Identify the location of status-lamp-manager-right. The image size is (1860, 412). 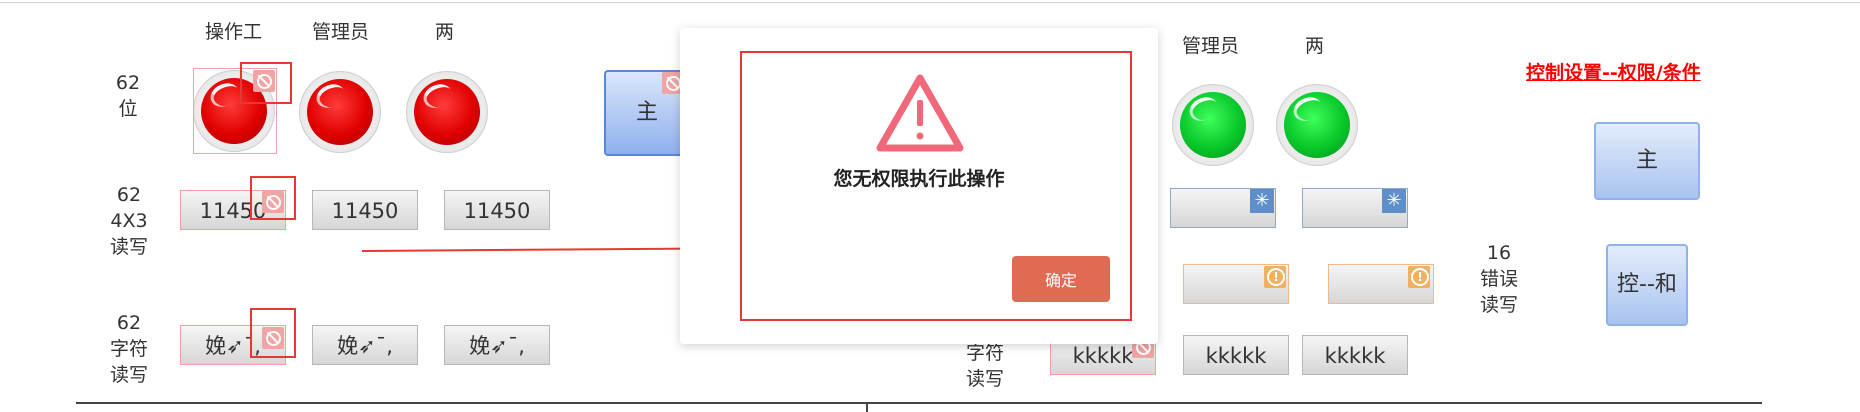
(1213, 125).